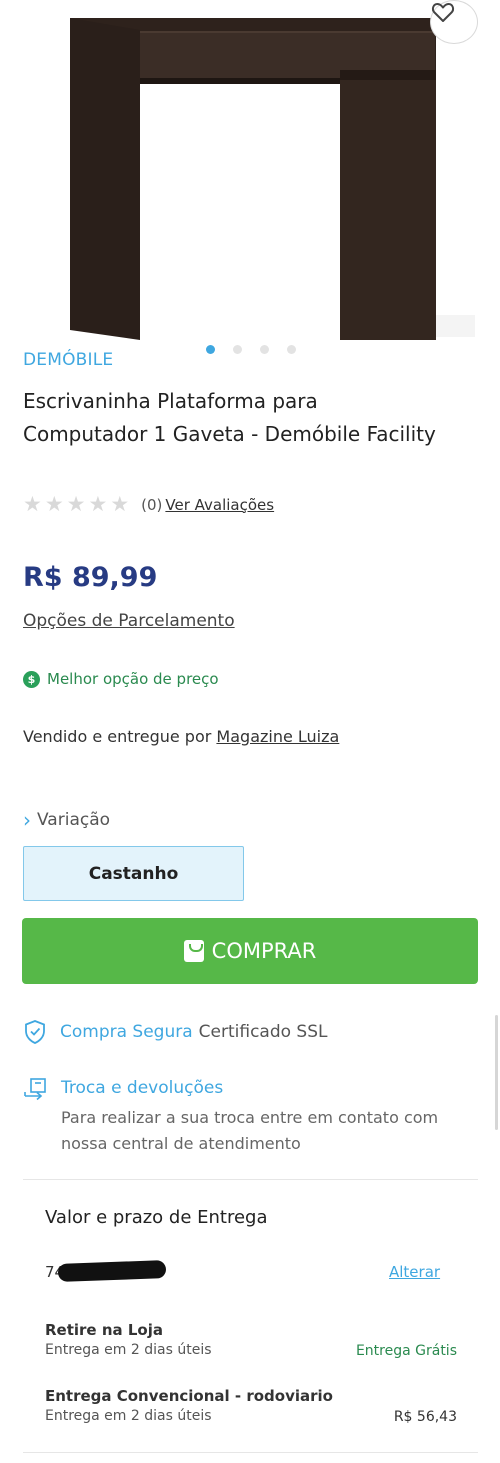 This screenshot has height=1463, width=500. I want to click on best-price-badge: $ Melhor opção de preço, so click(121, 679).